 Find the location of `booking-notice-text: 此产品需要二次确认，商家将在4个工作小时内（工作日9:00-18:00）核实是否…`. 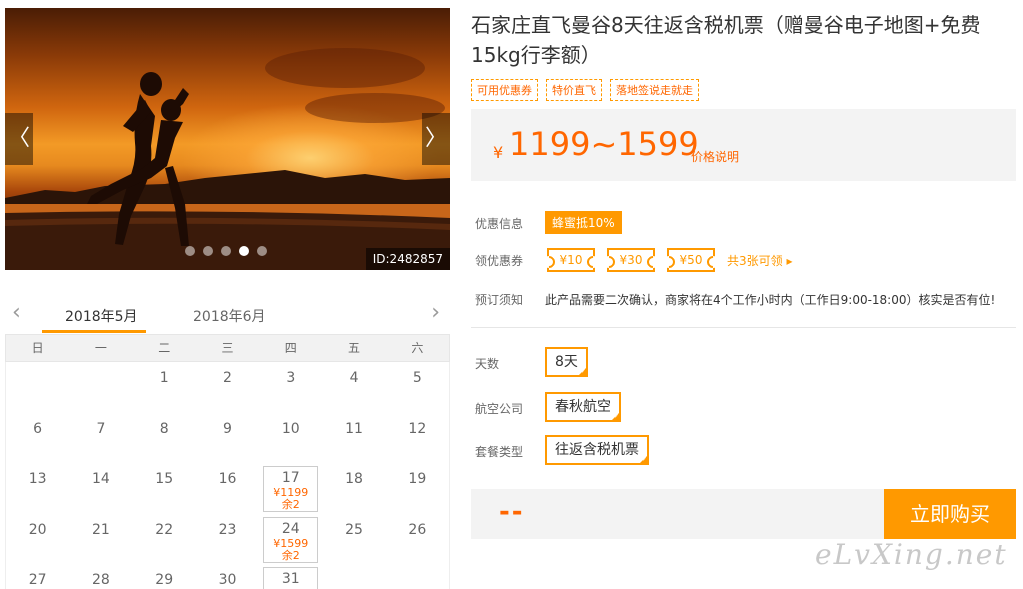

booking-notice-text: 此产品需要二次确认，商家将在4个工作小时内（工作日9:00-18:00）核实是否… is located at coordinates (770, 300).